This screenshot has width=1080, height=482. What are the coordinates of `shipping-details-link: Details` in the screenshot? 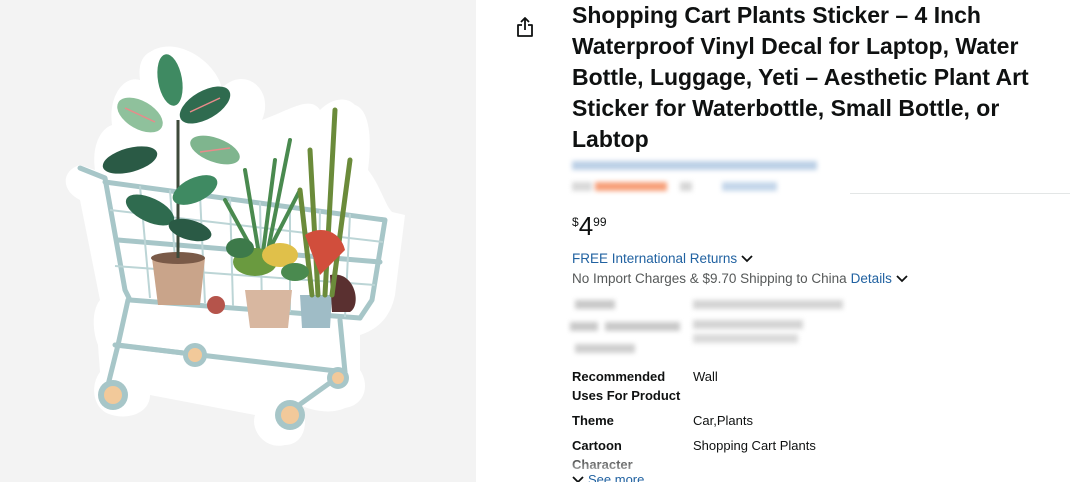 It's located at (879, 278).